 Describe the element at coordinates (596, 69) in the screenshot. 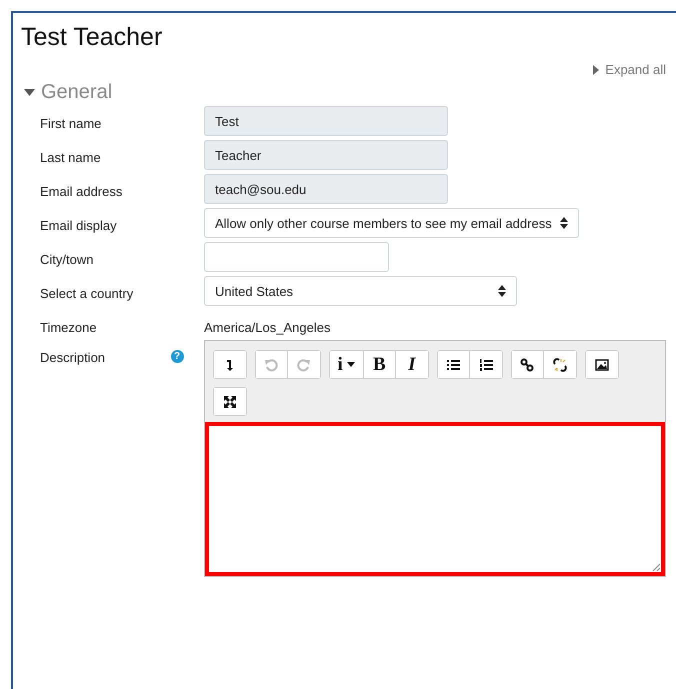

I see `expand-arrow-icon` at that location.